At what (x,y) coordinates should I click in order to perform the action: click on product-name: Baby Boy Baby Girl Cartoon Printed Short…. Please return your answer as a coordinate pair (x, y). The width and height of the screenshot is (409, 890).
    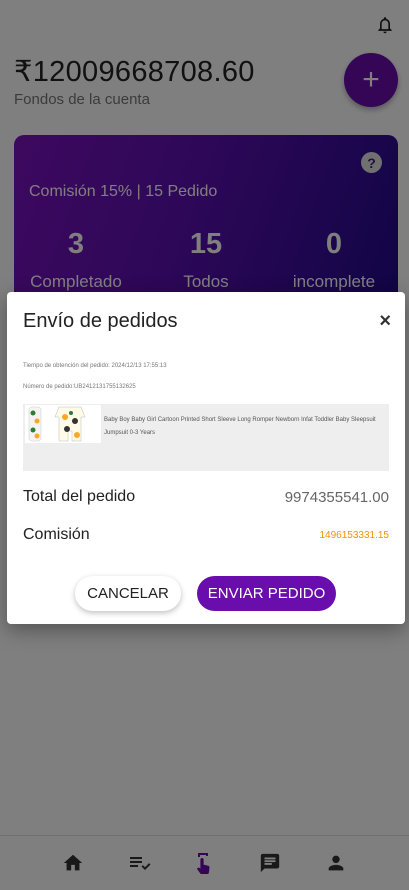
    Looking at the image, I should click on (240, 426).